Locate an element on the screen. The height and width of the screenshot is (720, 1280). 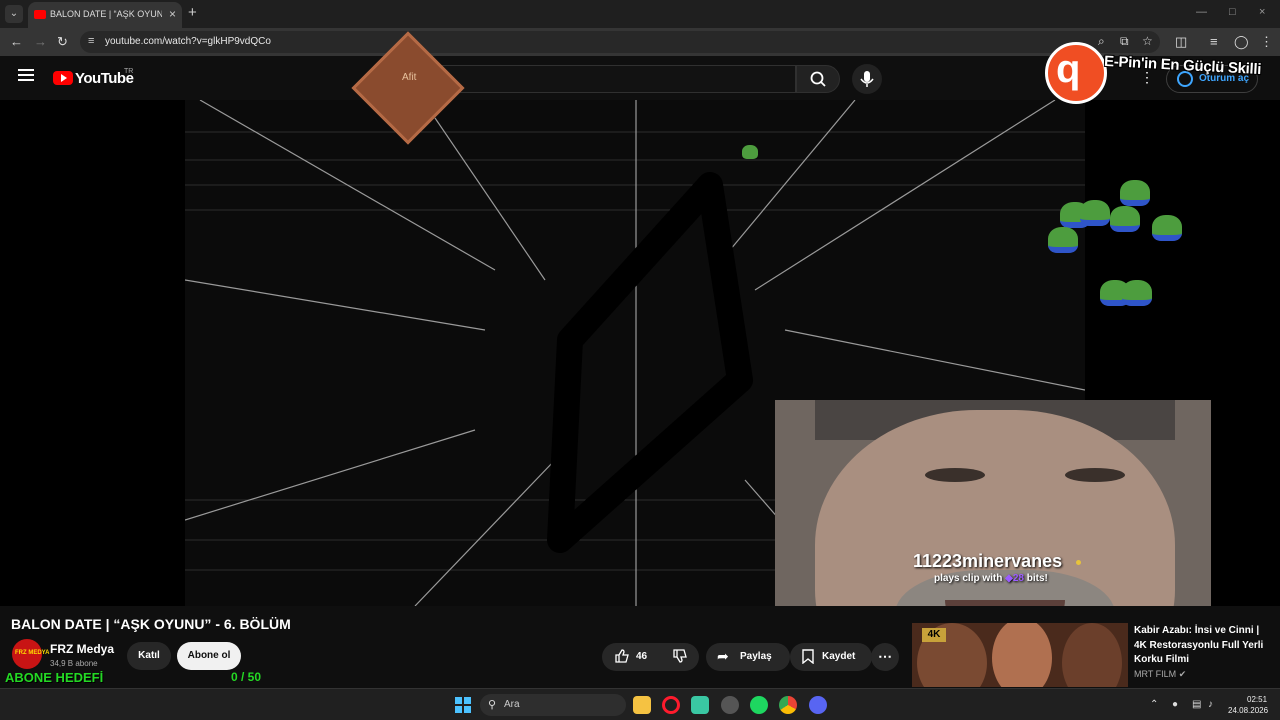
clip-subtitle-suffix: bits! is located at coordinates (1037, 578).